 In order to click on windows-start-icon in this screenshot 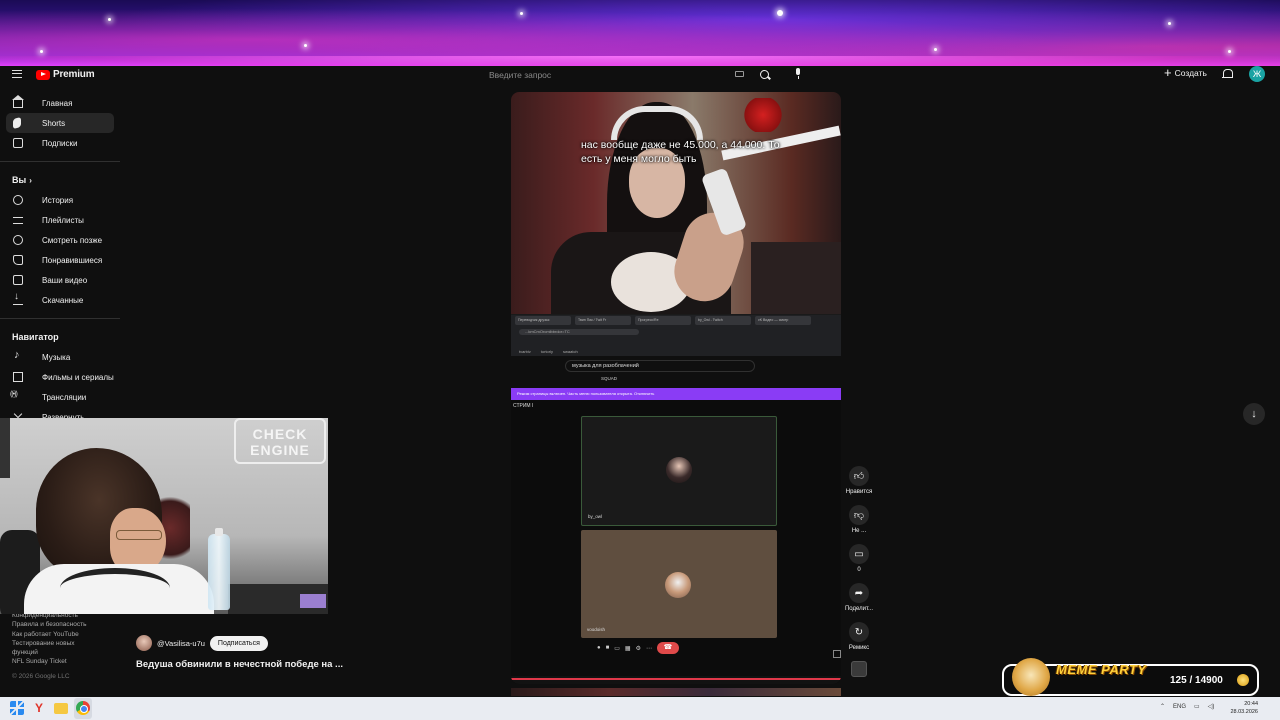, I will do `click(17, 708)`.